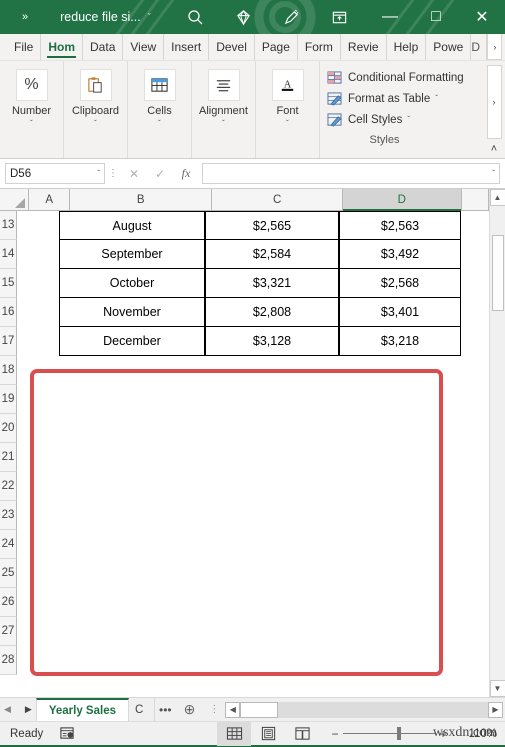  I want to click on row-header-14: 14, so click(8, 254).